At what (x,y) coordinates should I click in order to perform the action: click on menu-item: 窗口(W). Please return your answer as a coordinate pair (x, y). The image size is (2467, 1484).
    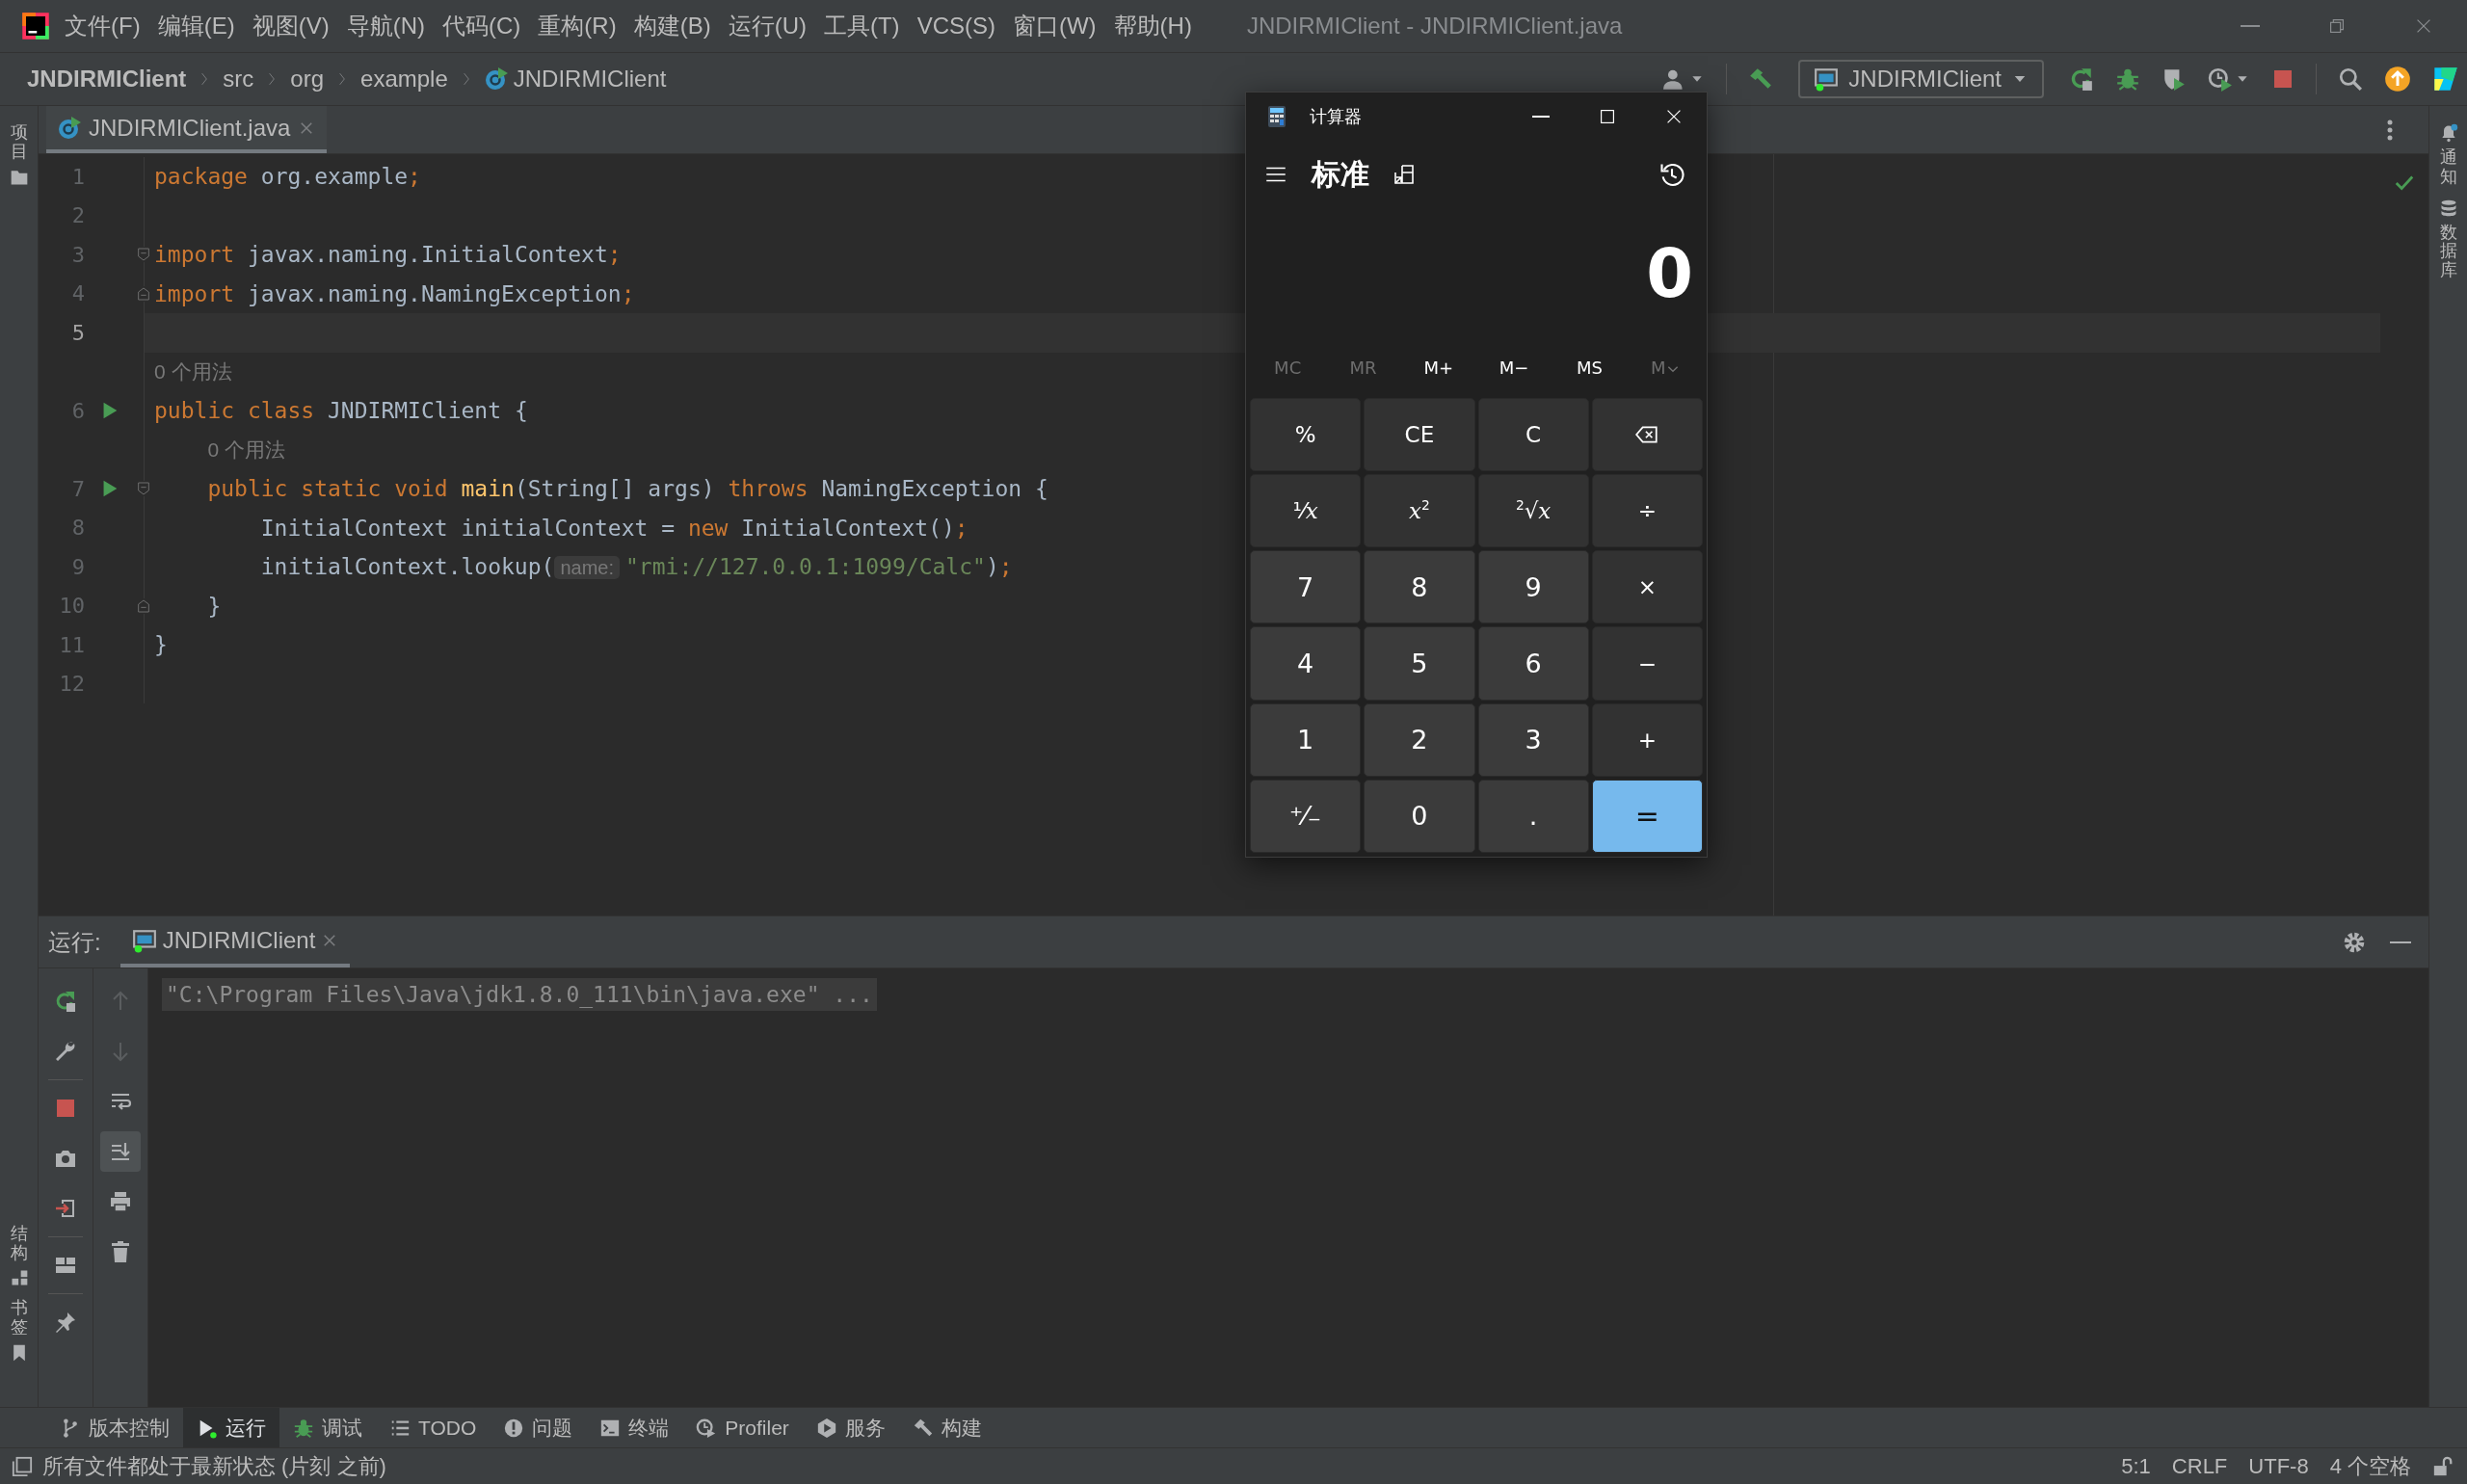
    Looking at the image, I should click on (1054, 26).